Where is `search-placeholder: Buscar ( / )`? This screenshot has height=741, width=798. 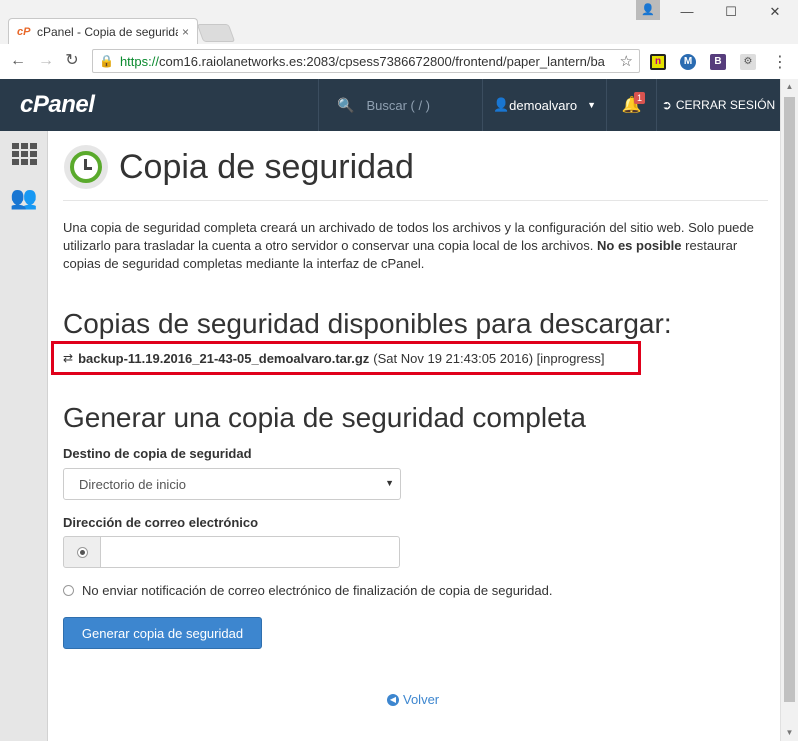
search-placeholder: Buscar ( / ) is located at coordinates (398, 105).